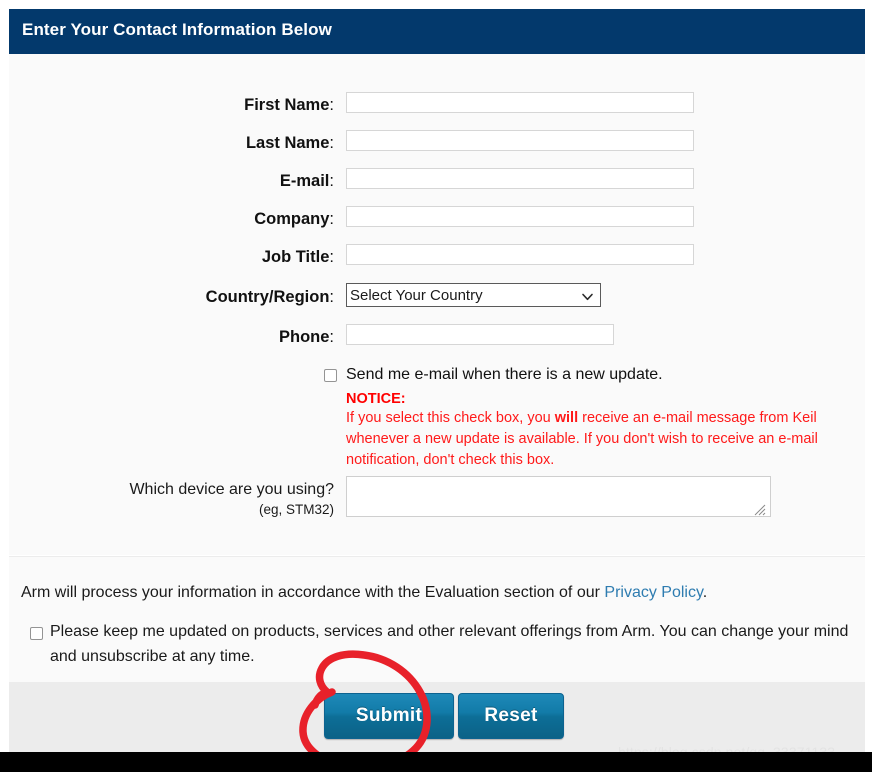  What do you see at coordinates (437, 31) in the screenshot?
I see `form-header-bar: Enter Your Contact Information Below` at bounding box center [437, 31].